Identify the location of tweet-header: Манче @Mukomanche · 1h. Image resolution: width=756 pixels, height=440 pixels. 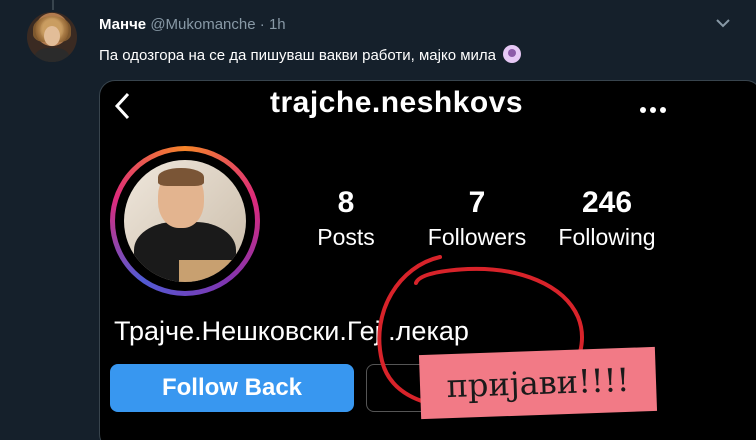
(192, 24).